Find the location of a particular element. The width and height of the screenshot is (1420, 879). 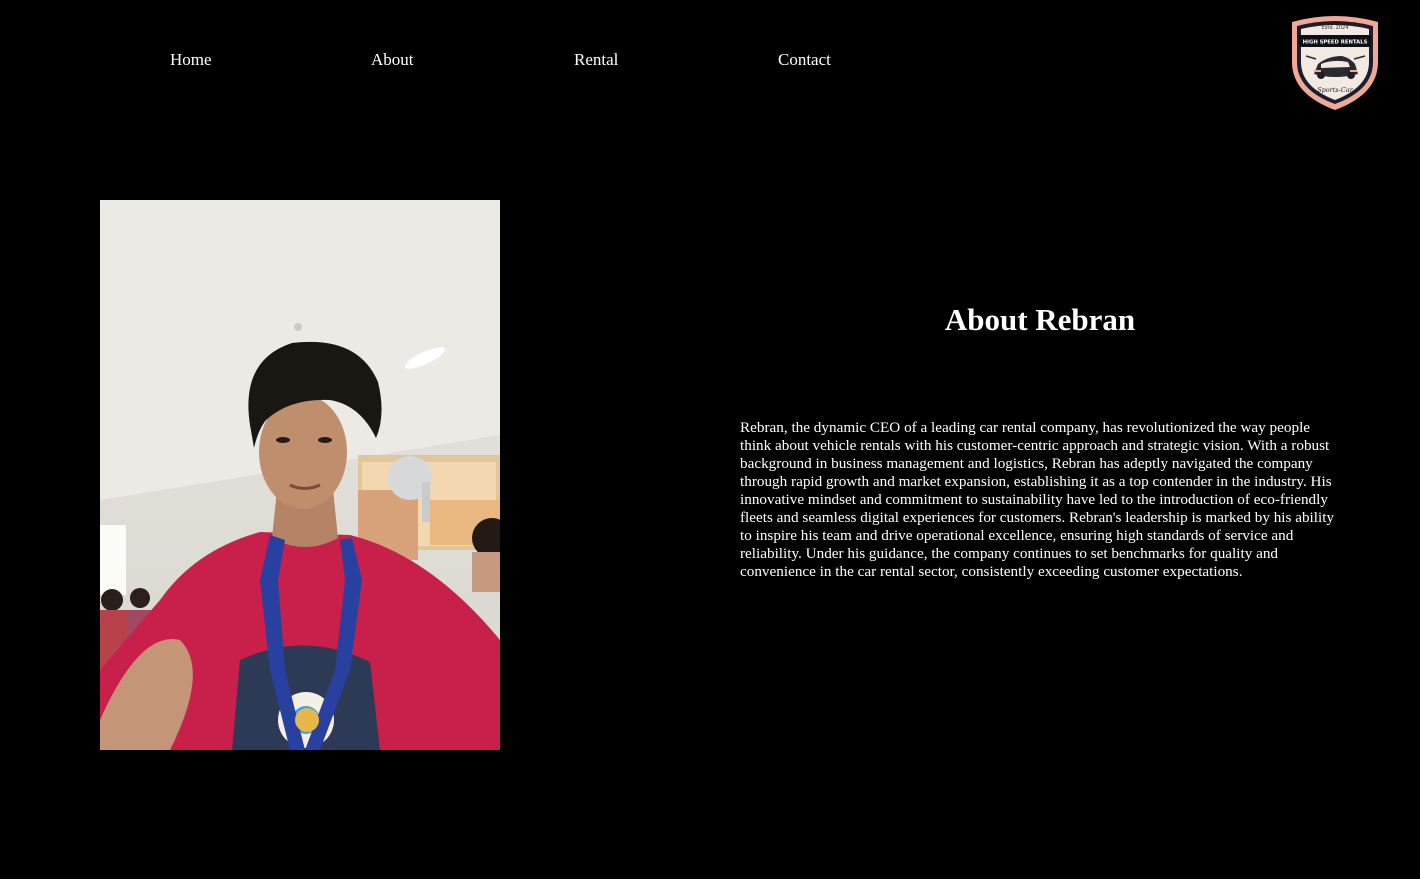

svg-text: HIGH SPEED RENTALS is located at coordinates (1335, 43).